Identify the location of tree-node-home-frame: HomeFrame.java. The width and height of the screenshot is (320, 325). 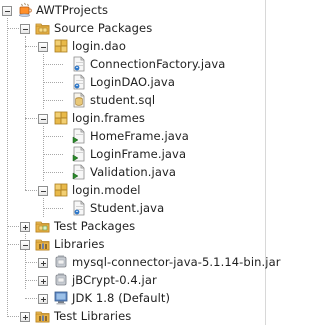
(131, 136).